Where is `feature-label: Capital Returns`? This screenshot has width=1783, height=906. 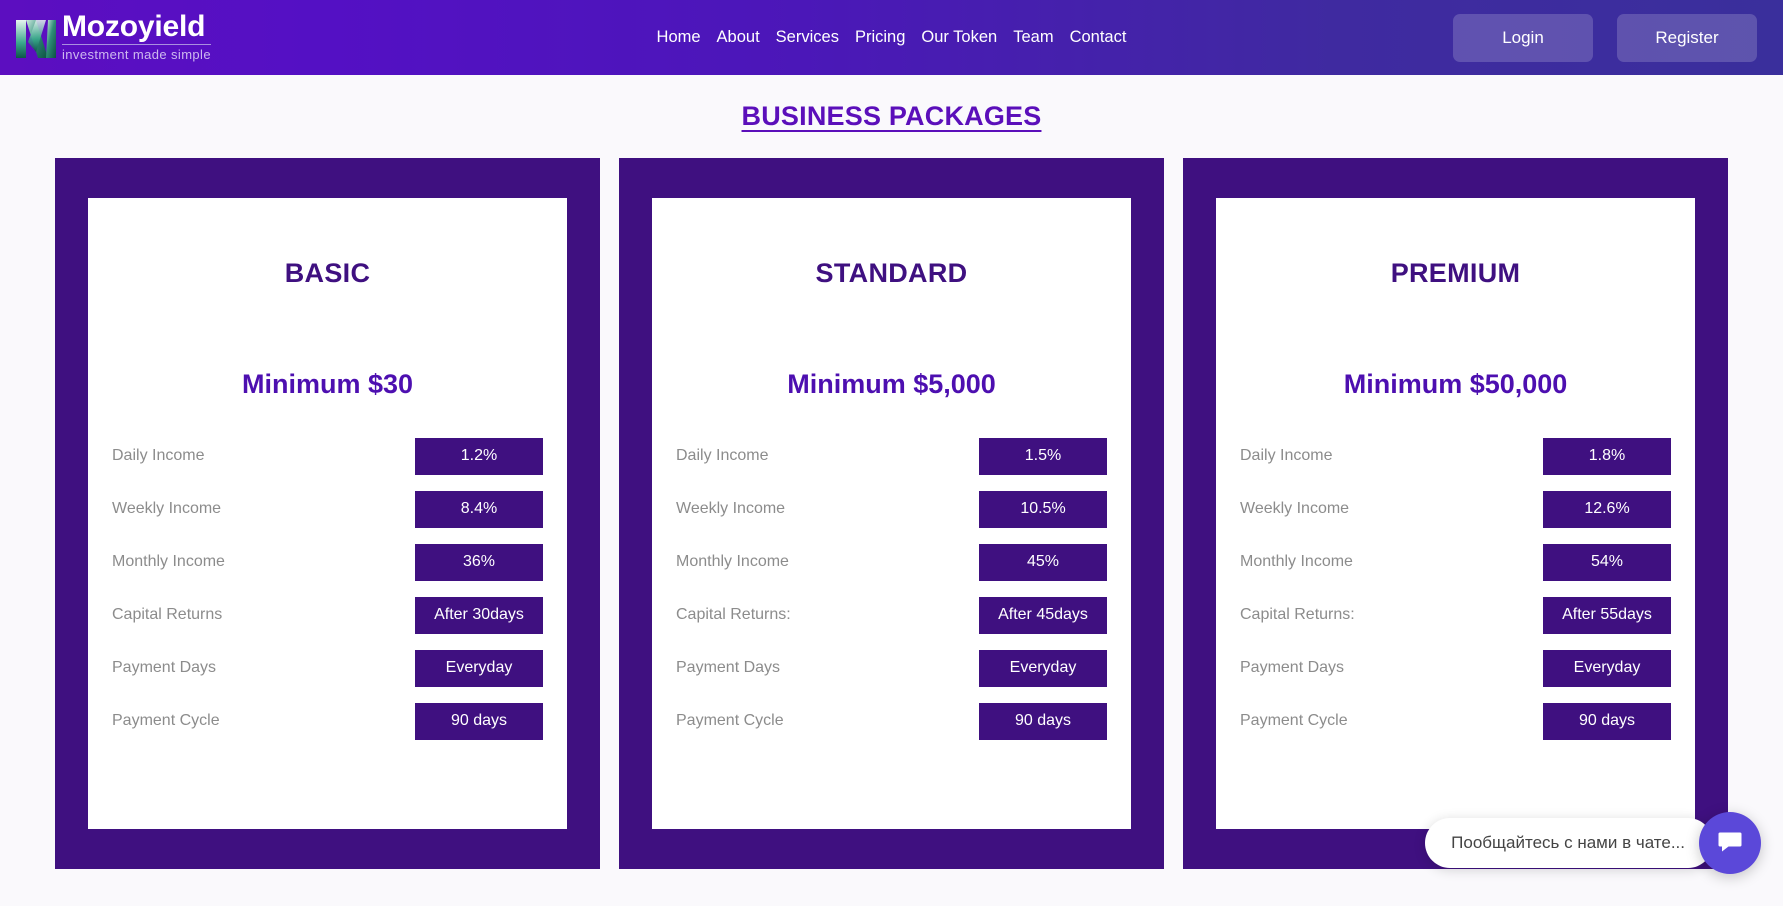 feature-label: Capital Returns is located at coordinates (167, 614).